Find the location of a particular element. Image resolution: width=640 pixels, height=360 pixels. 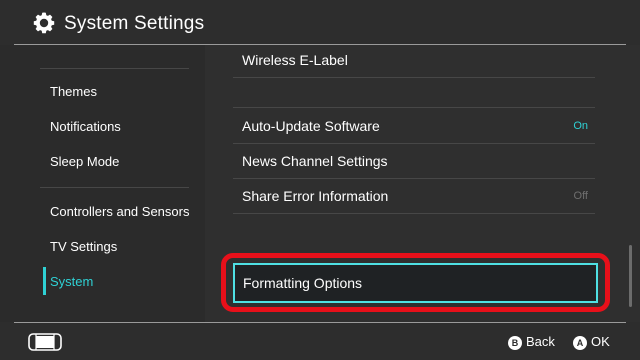

setting-row-share-error-information: Share Error Information Off is located at coordinates (414, 197).